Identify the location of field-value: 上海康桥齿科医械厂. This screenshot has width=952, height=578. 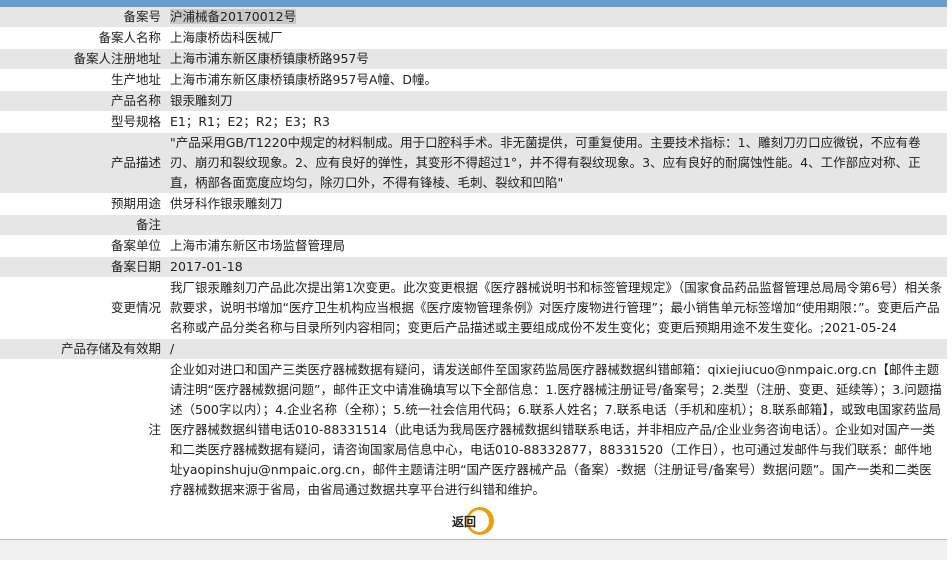
(556, 38).